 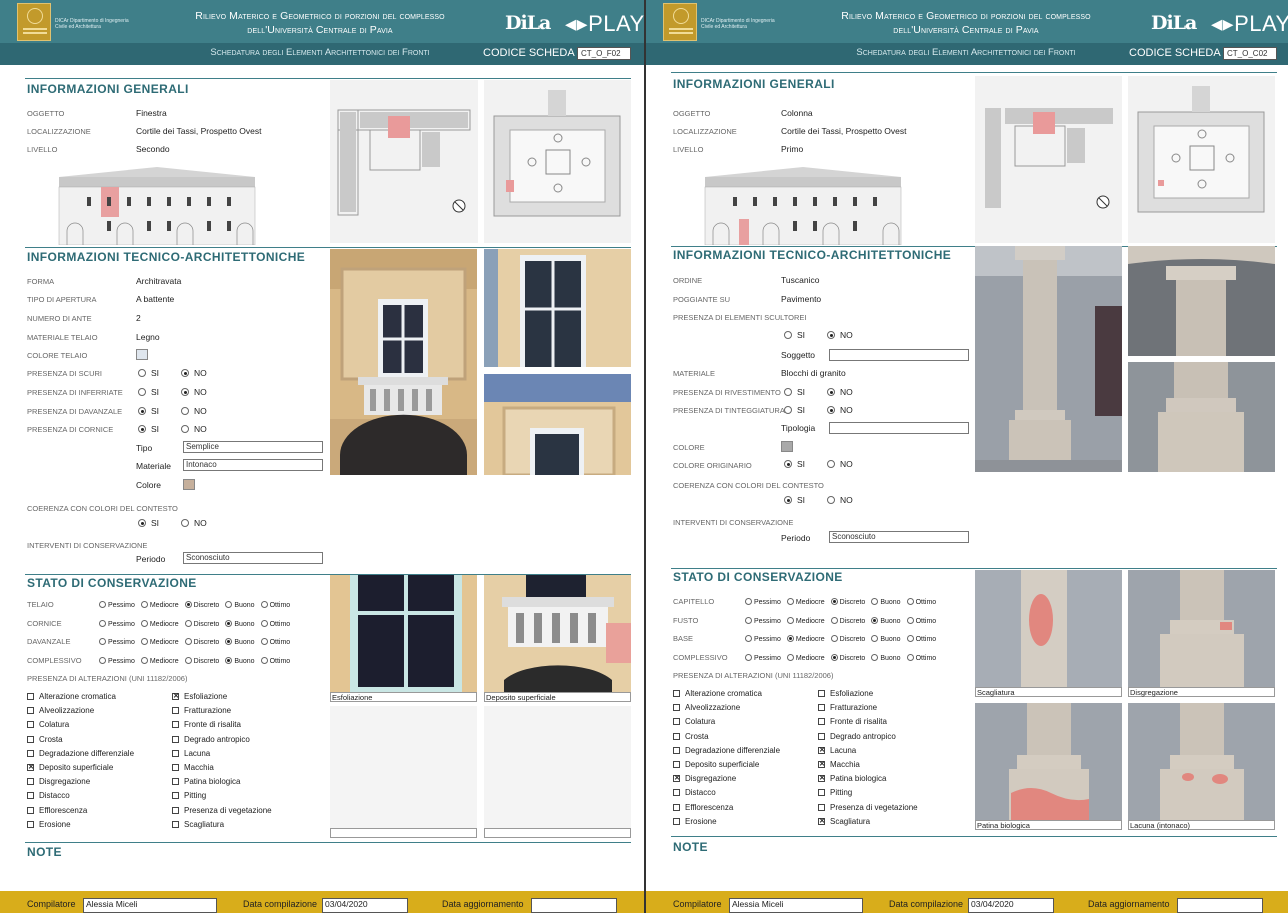 What do you see at coordinates (197, 604) in the screenshot?
I see `telaio-state-options: Pessimo Mediocre Discreto Buono Ottimo` at bounding box center [197, 604].